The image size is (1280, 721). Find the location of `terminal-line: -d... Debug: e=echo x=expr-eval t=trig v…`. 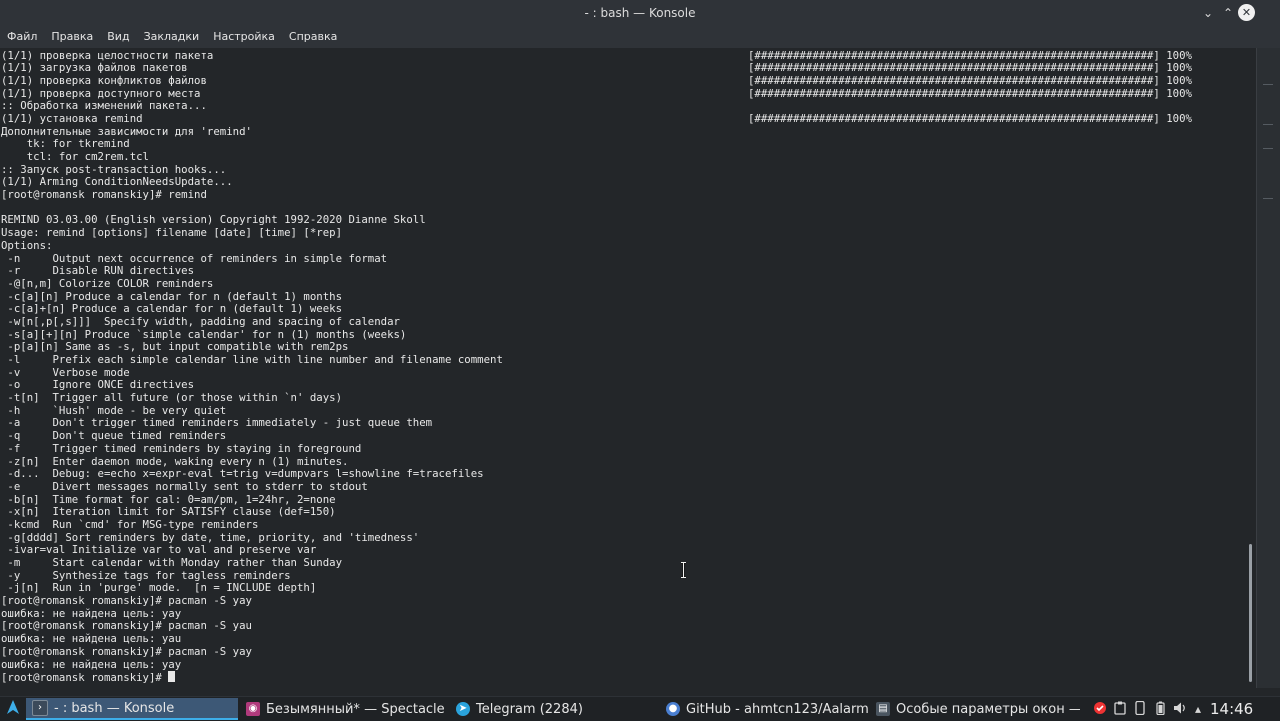

terminal-line: -d... Debug: e=echo x=expr-eval t=trig v… is located at coordinates (242, 474).